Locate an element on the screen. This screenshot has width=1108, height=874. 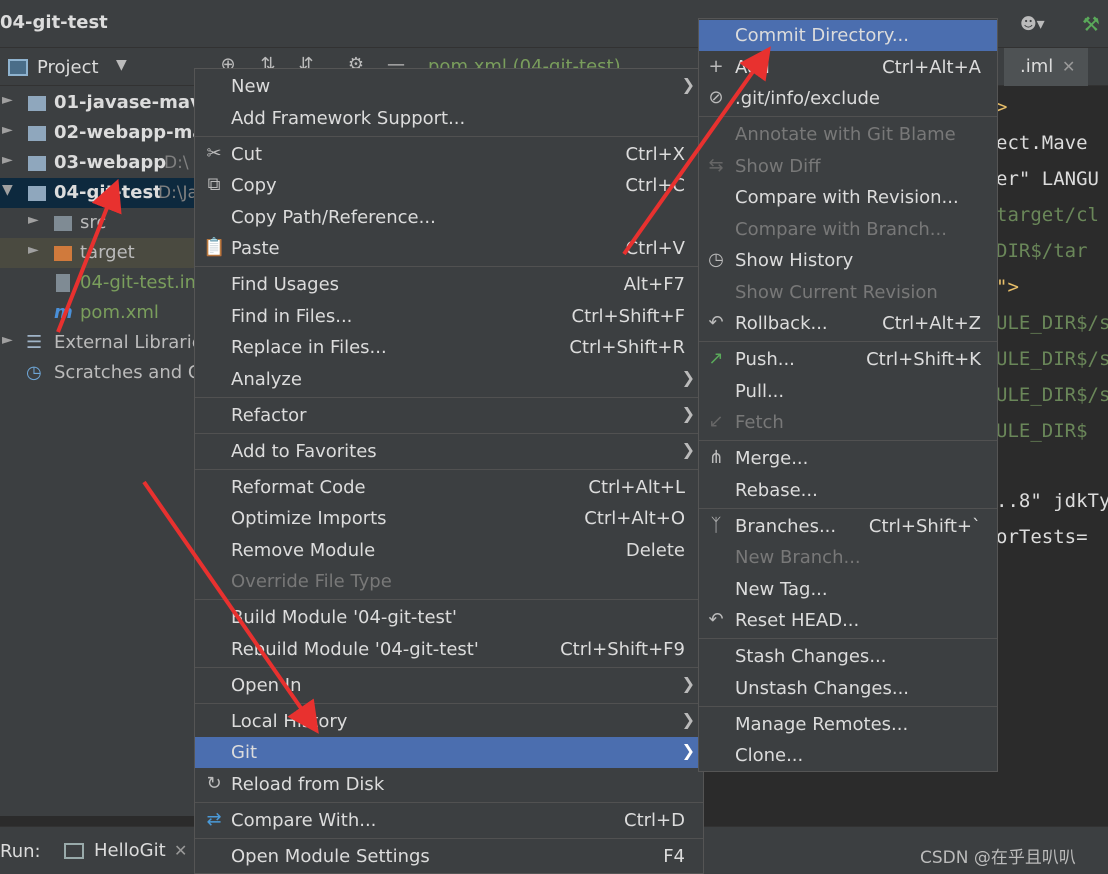
code-line: orTests= is located at coordinates (1042, 537).